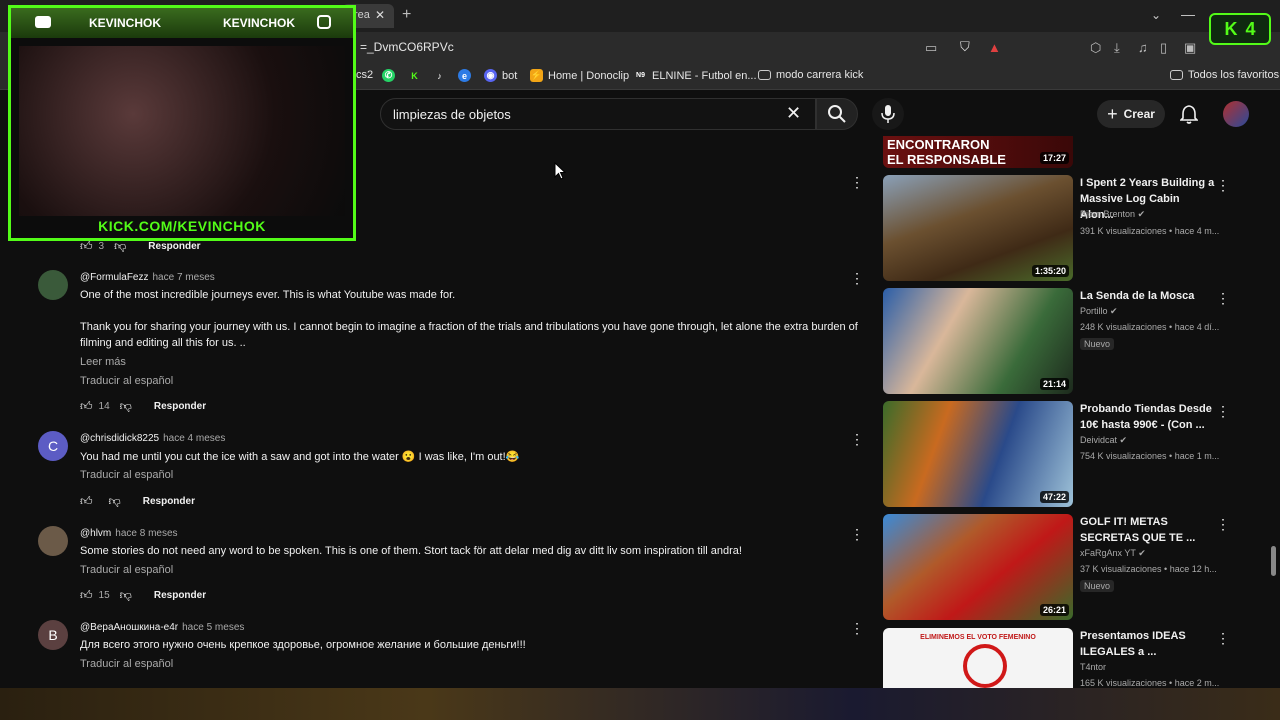 The image size is (1280, 720). Describe the element at coordinates (114, 277) in the screenshot. I see `comment-author: @FormulaFezz` at that location.